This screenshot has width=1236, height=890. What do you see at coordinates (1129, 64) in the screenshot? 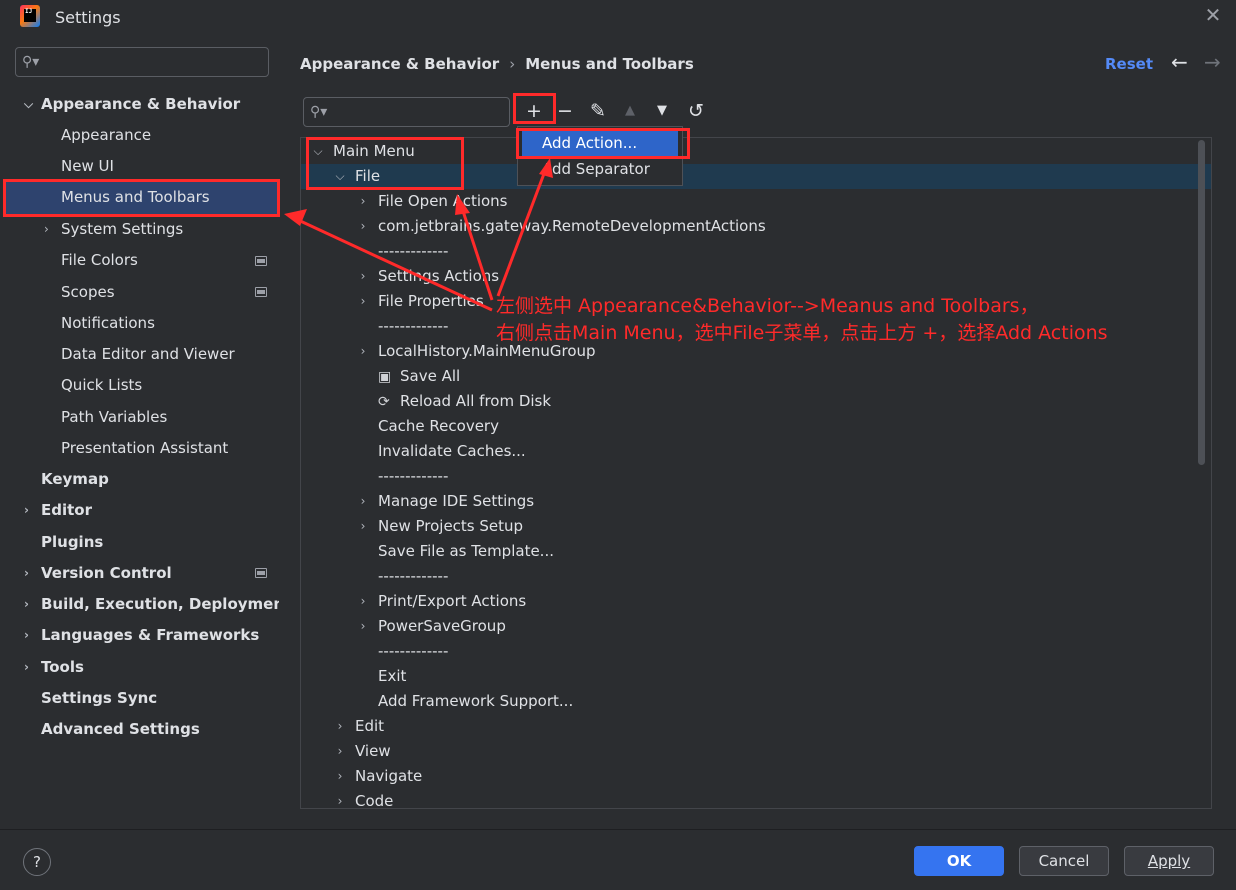
I see `reset-link: Reset` at bounding box center [1129, 64].